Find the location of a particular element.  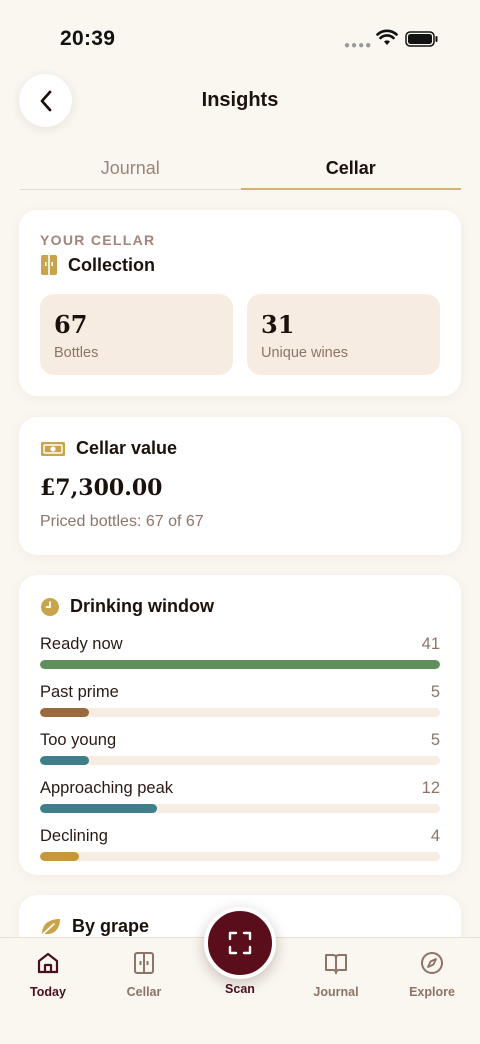

by-grape-title: By grape is located at coordinates (111, 926).